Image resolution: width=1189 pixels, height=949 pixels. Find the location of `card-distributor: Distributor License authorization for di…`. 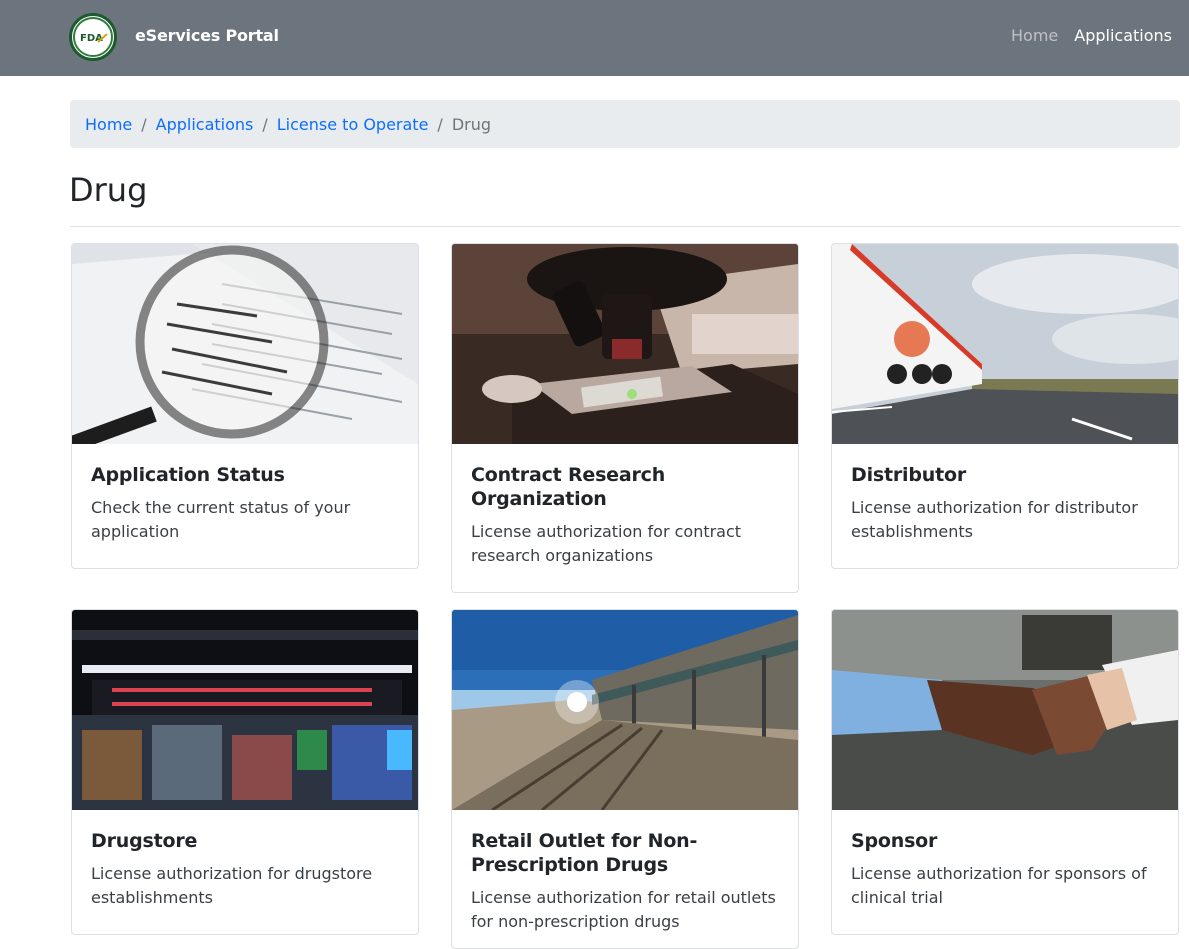

card-distributor: Distributor License authorization for di… is located at coordinates (1005, 406).